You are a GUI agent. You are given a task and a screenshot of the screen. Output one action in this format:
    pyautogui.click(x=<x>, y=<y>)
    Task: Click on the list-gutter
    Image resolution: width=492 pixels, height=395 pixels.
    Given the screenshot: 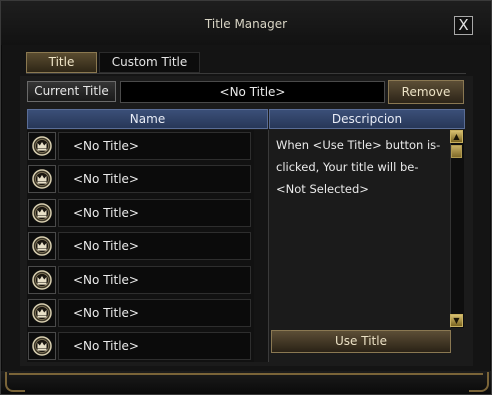 What is the action you would take?
    pyautogui.click(x=261, y=246)
    